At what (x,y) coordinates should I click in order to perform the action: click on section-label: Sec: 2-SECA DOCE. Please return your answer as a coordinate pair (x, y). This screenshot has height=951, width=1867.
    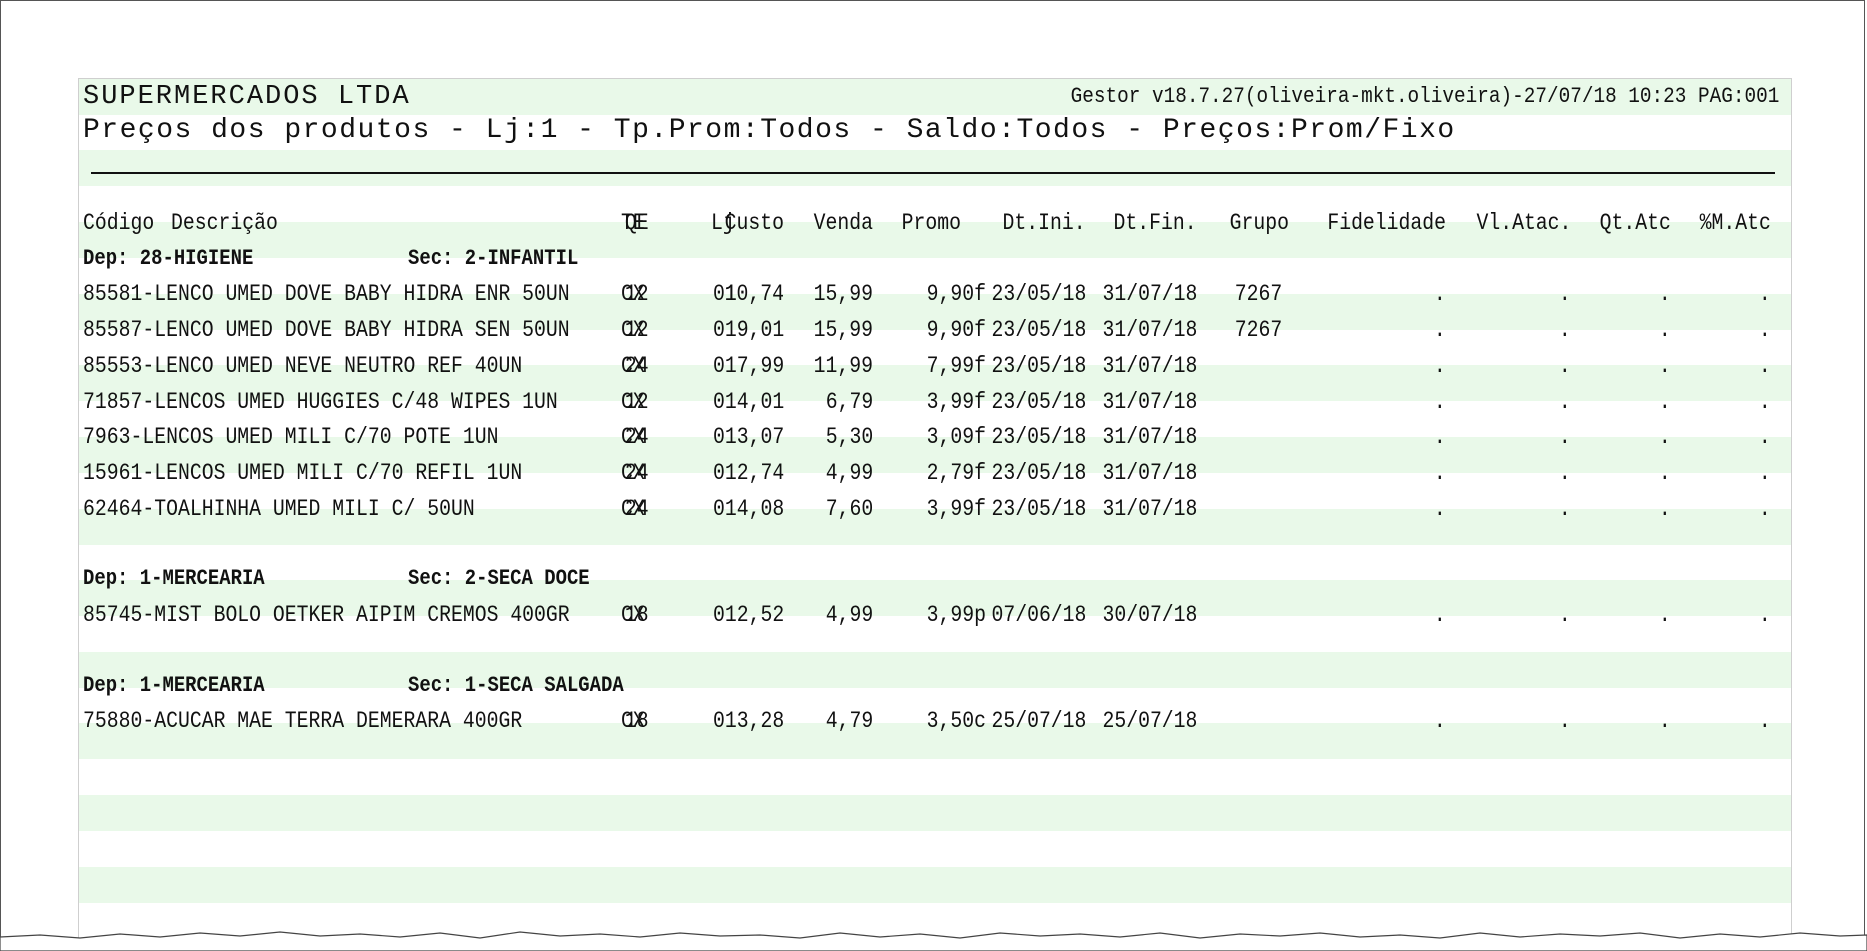
    Looking at the image, I should click on (499, 578).